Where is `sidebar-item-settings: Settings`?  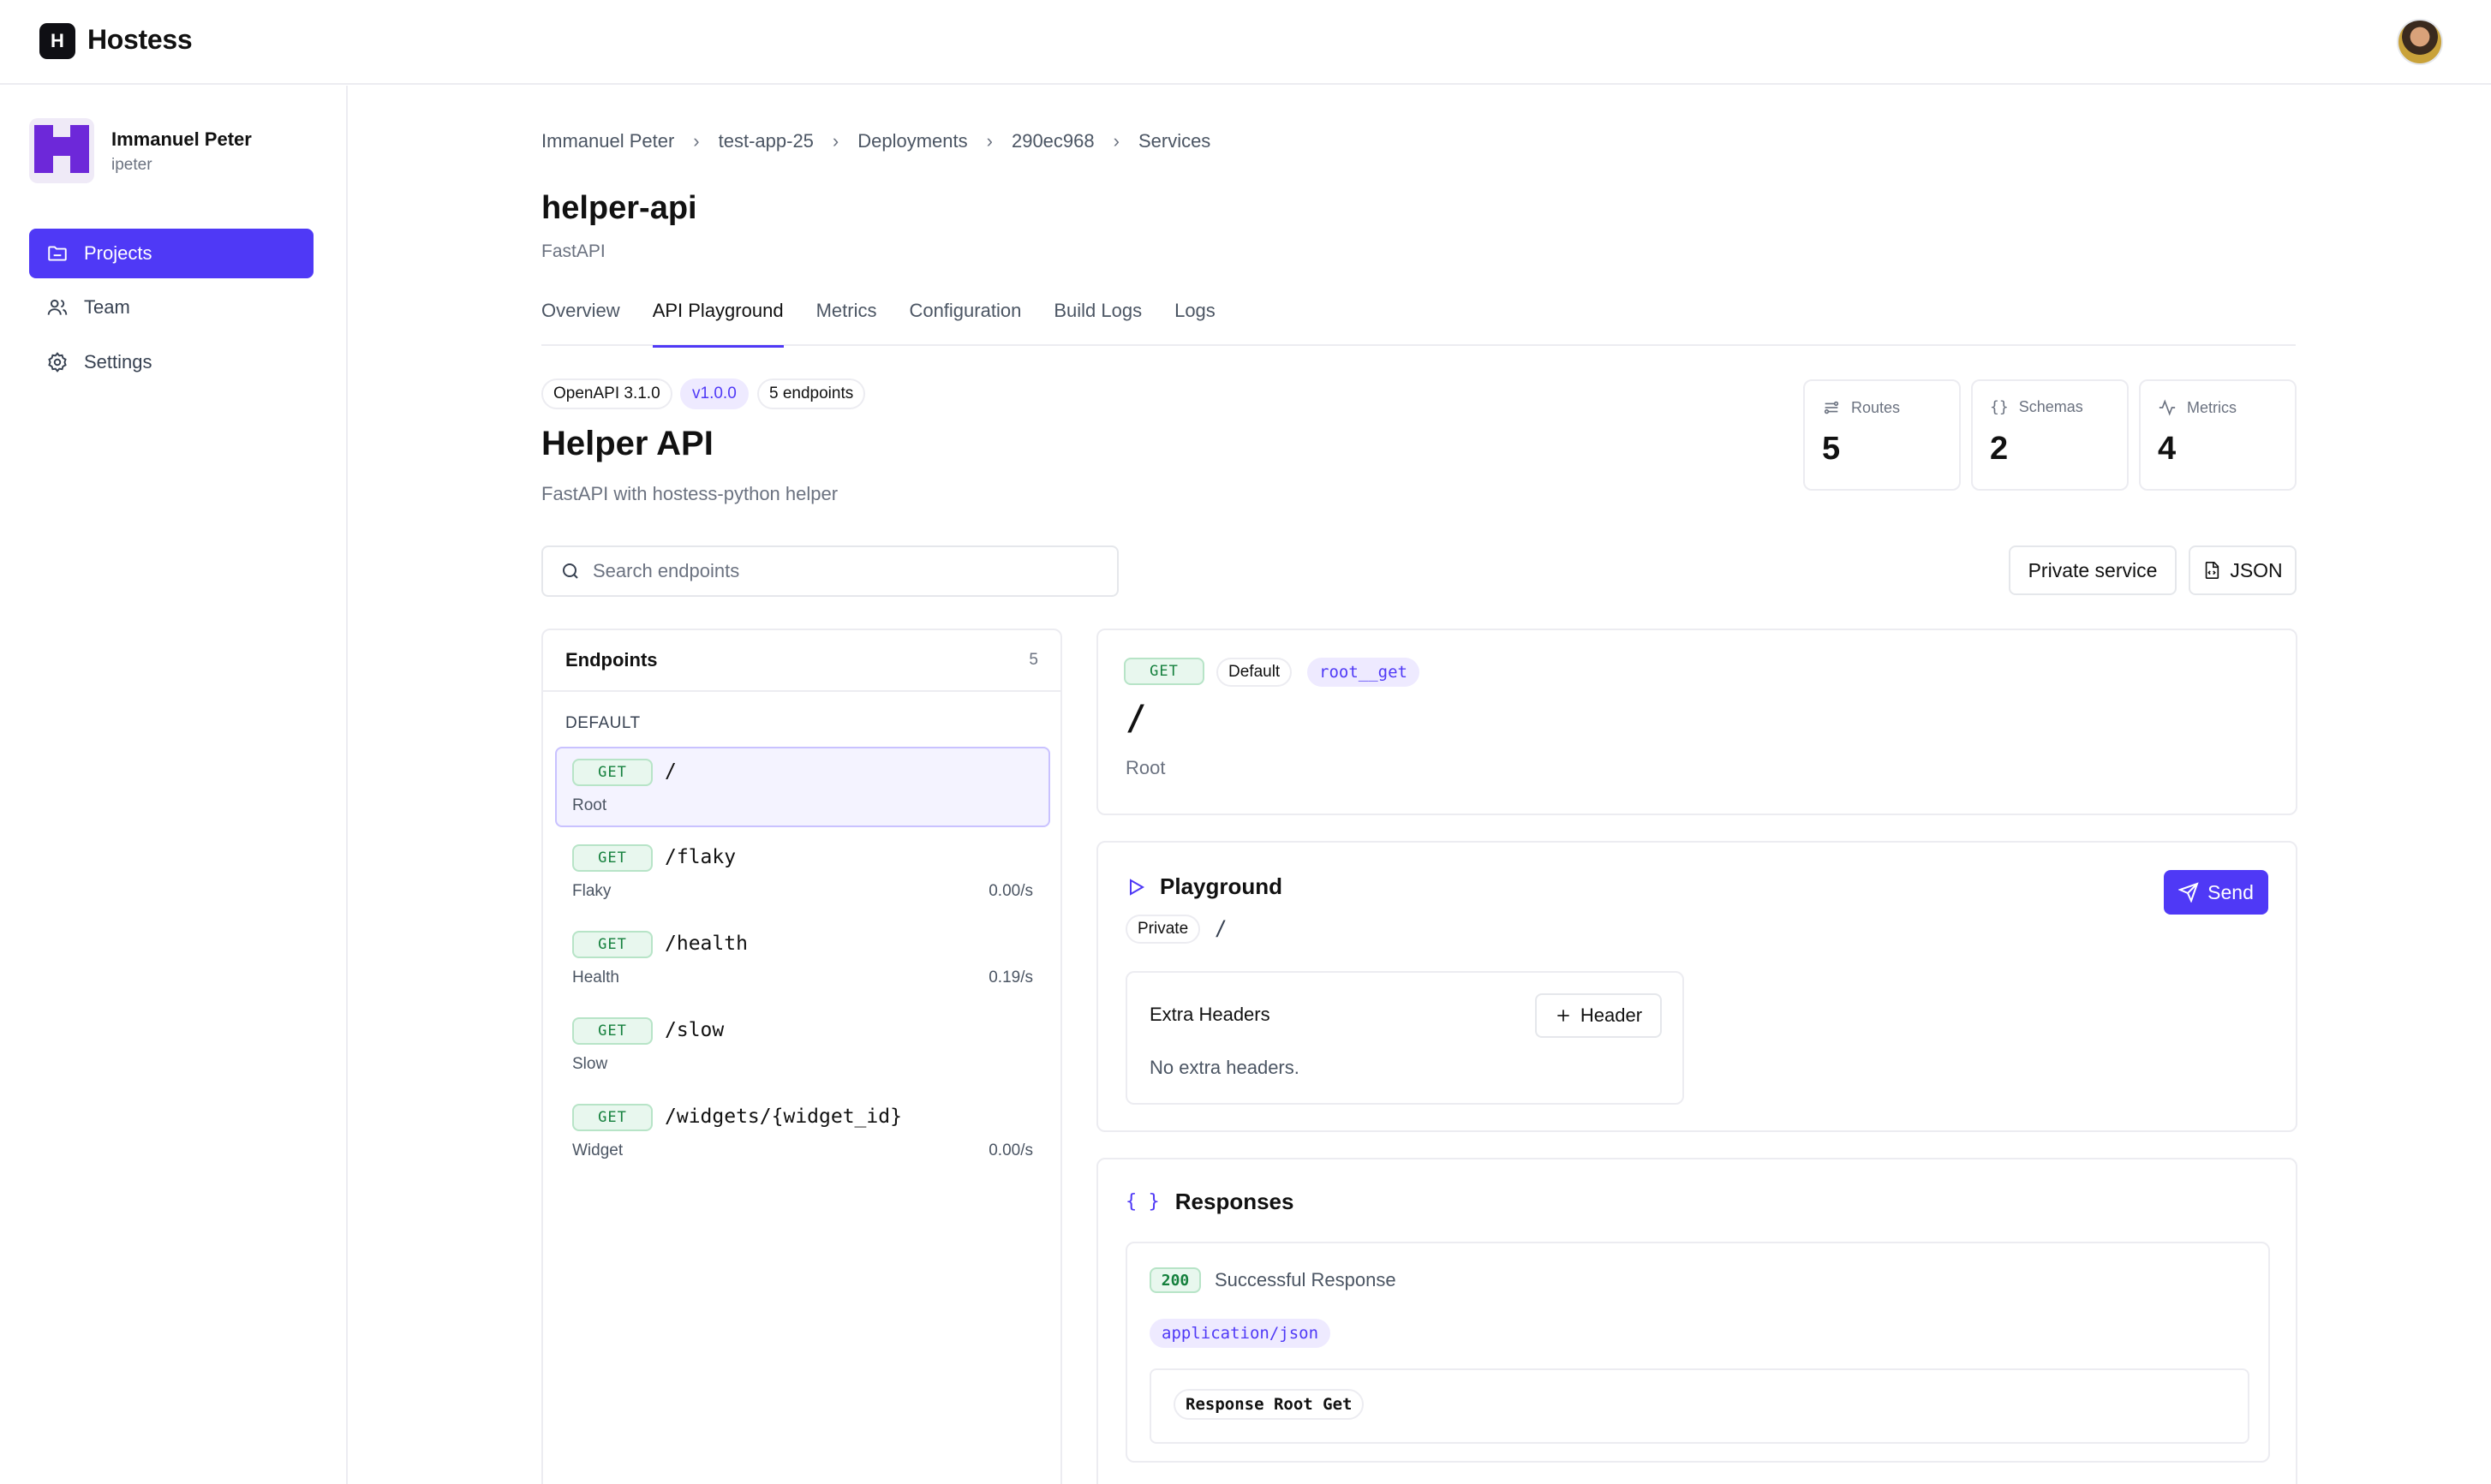 sidebar-item-settings: Settings is located at coordinates (171, 362).